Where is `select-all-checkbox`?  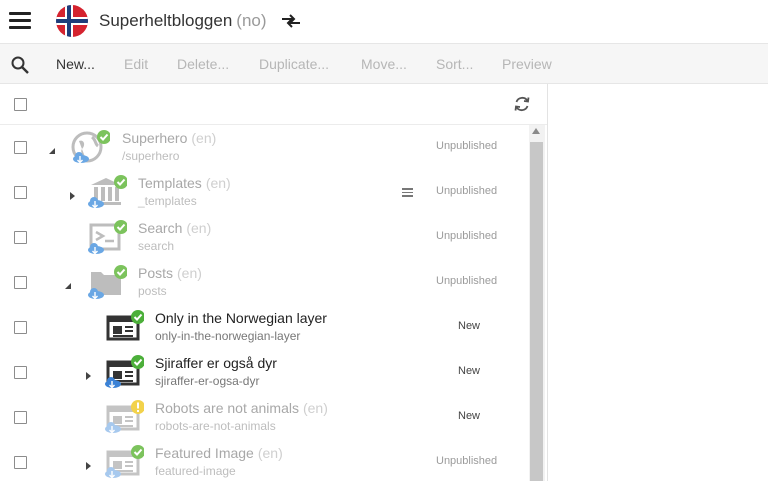
select-all-checkbox is located at coordinates (20, 104).